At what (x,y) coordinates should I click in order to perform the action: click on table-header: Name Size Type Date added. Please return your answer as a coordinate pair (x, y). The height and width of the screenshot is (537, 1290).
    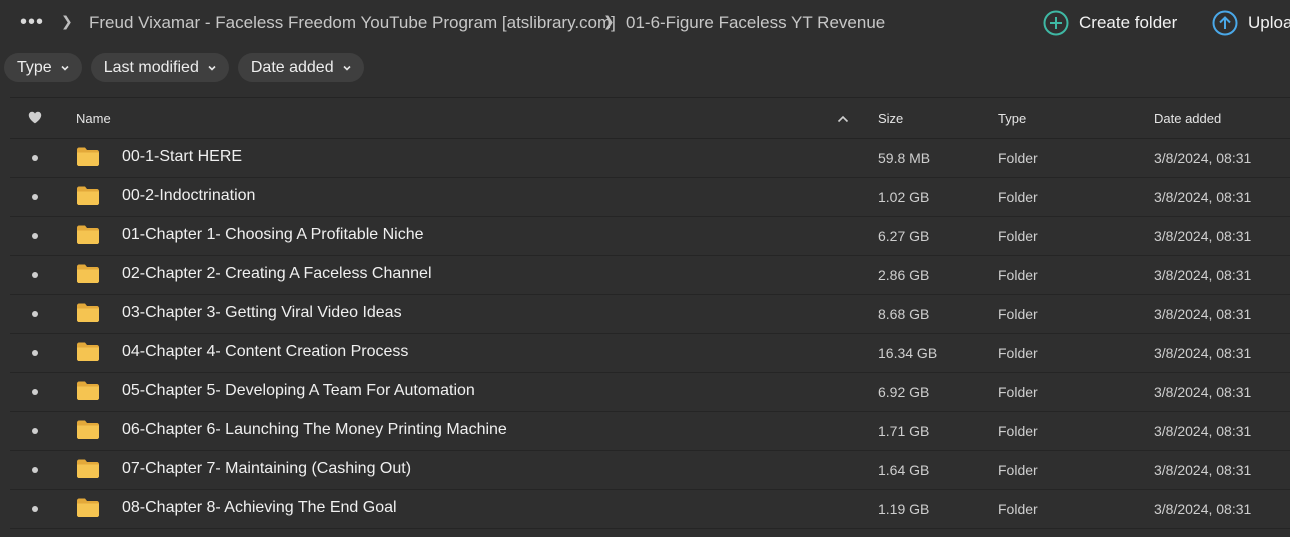
    Looking at the image, I should click on (650, 118).